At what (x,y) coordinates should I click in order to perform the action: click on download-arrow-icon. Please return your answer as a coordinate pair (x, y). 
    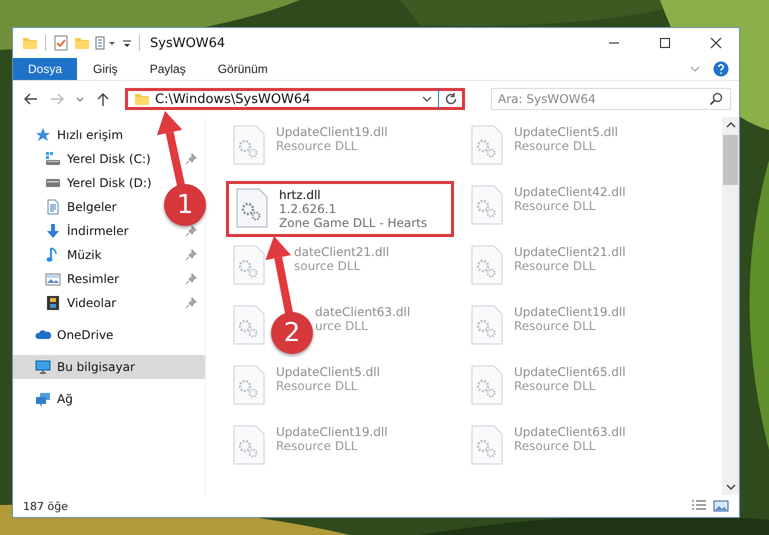
    Looking at the image, I should click on (53, 231).